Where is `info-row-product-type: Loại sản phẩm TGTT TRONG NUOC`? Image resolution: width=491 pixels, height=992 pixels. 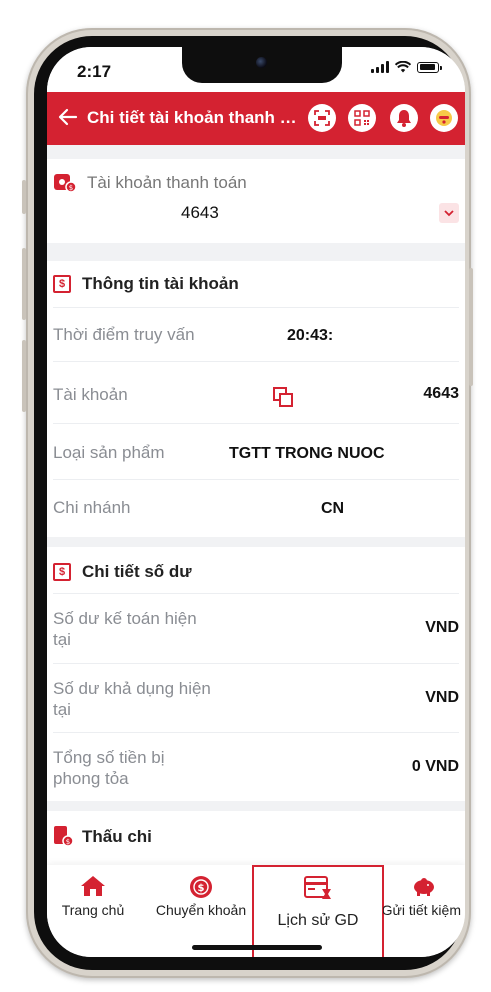 info-row-product-type: Loại sản phẩm TGTT TRONG NUOC is located at coordinates (256, 451).